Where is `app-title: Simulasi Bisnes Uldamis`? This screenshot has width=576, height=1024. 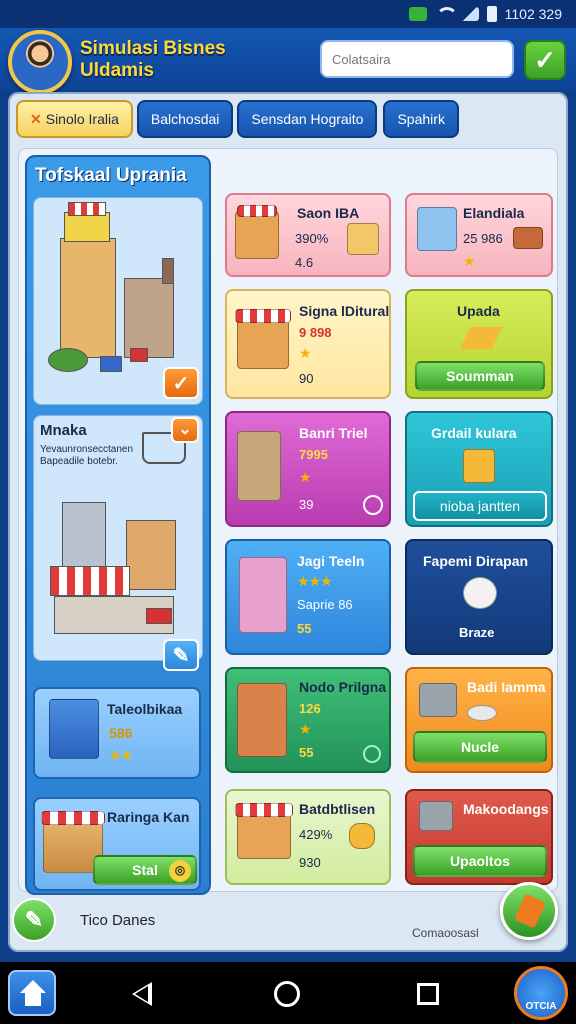 app-title: Simulasi Bisnes Uldamis is located at coordinates (180, 60).